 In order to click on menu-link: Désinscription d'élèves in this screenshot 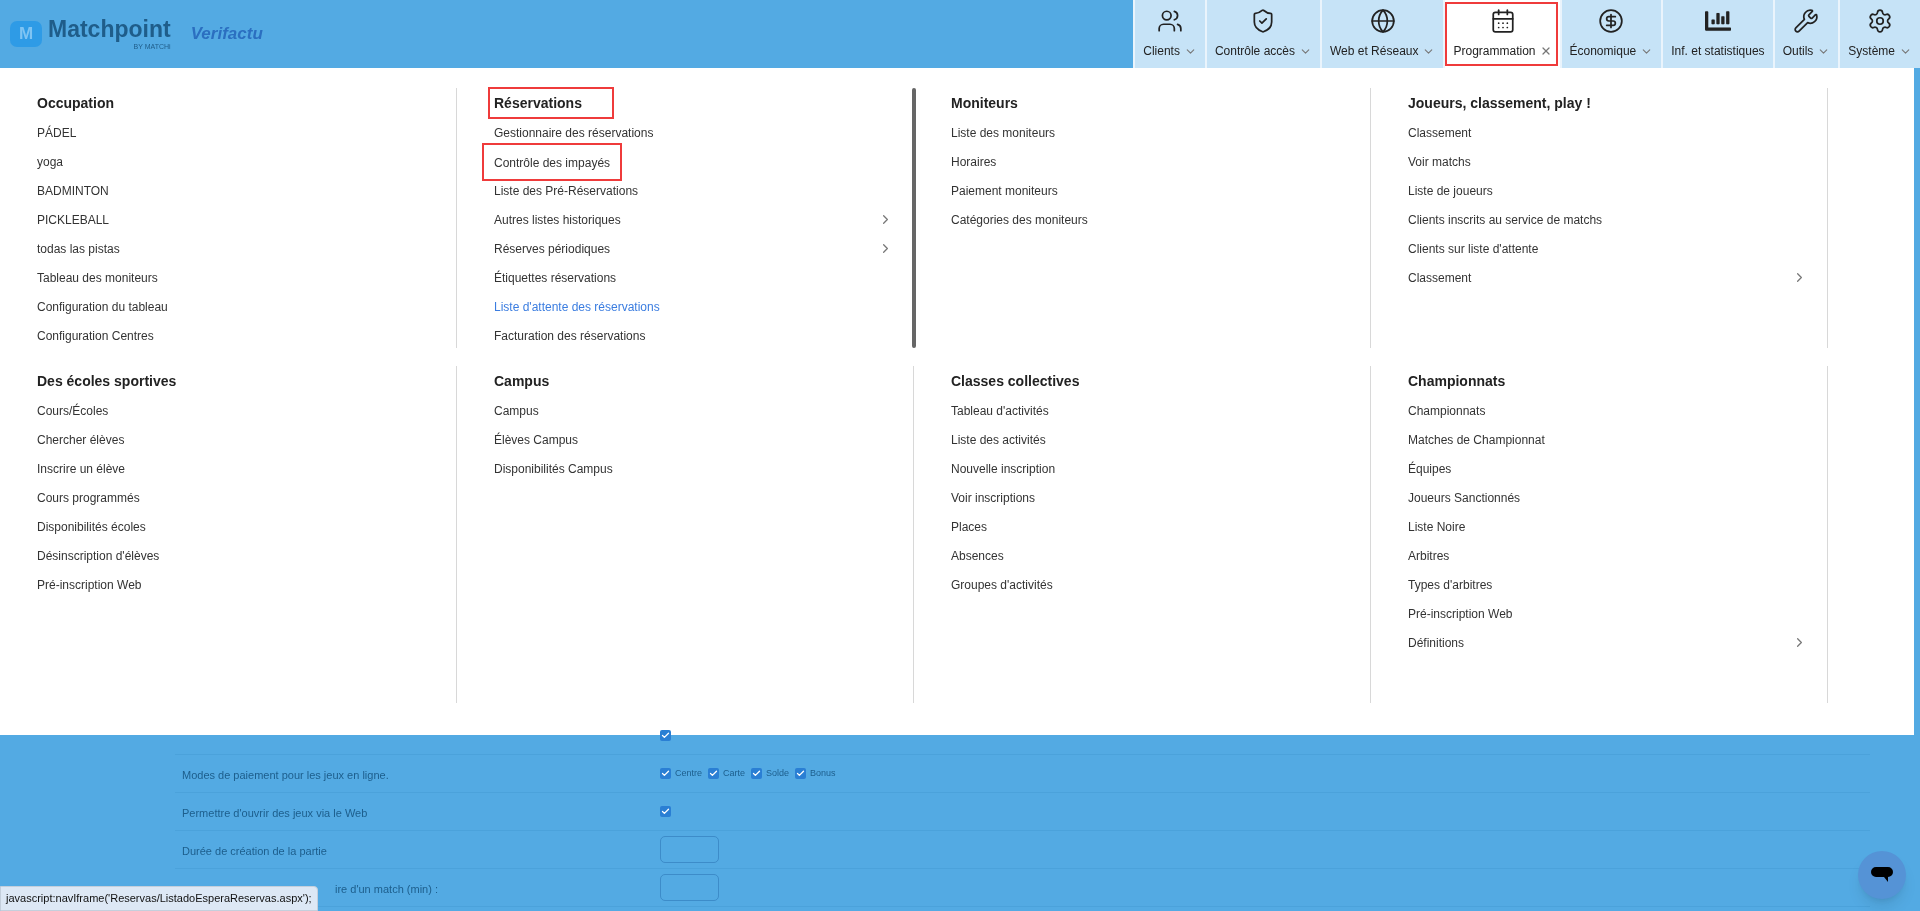, I will do `click(98, 555)`.